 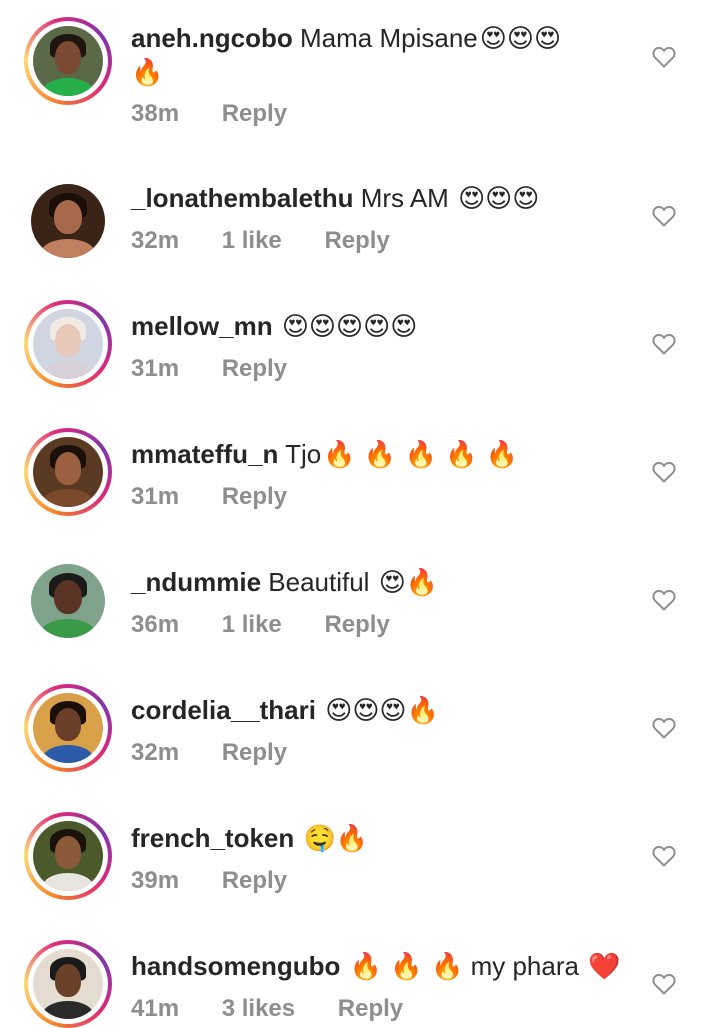 I want to click on comment-line: mellow_mn 😍😍😍😍😍, so click(x=274, y=326).